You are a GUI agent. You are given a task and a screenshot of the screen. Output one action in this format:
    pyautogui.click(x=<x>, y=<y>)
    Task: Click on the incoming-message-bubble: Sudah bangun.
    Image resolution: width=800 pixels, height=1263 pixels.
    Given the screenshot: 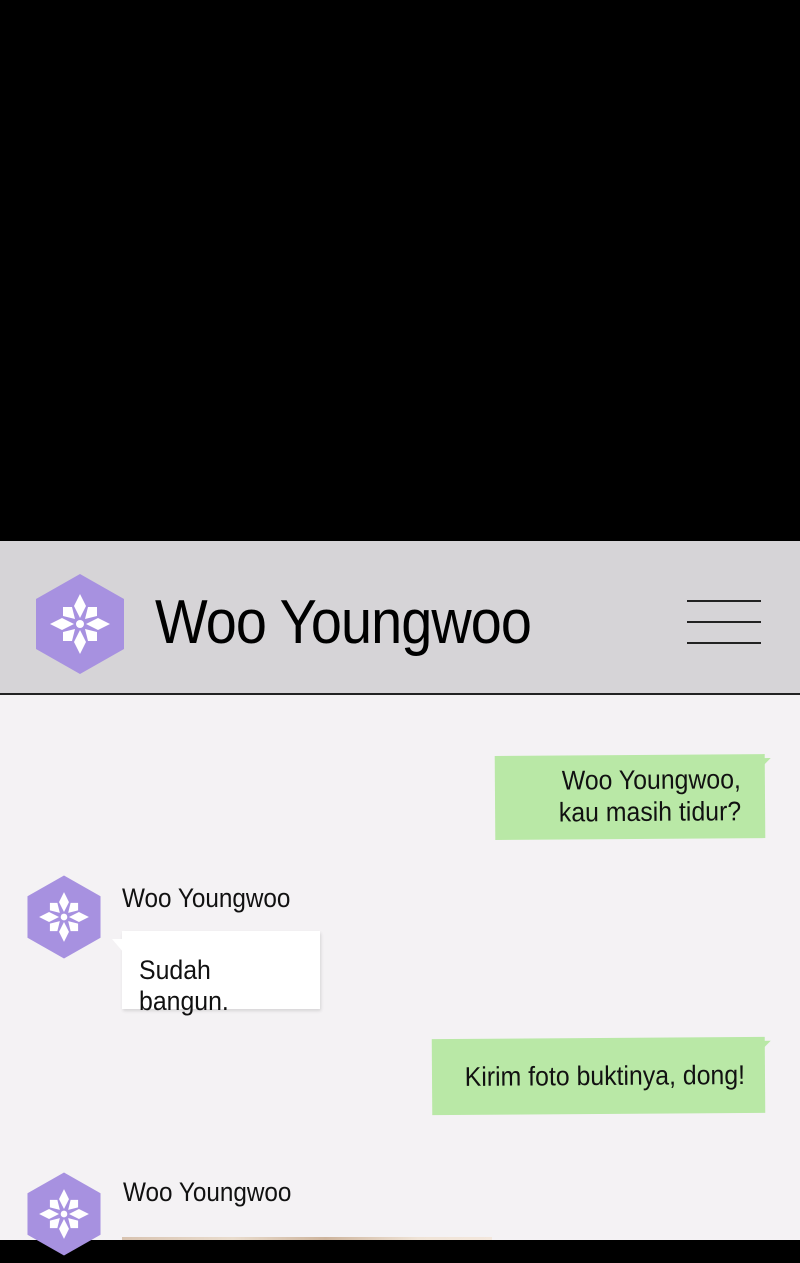 What is the action you would take?
    pyautogui.click(x=216, y=973)
    